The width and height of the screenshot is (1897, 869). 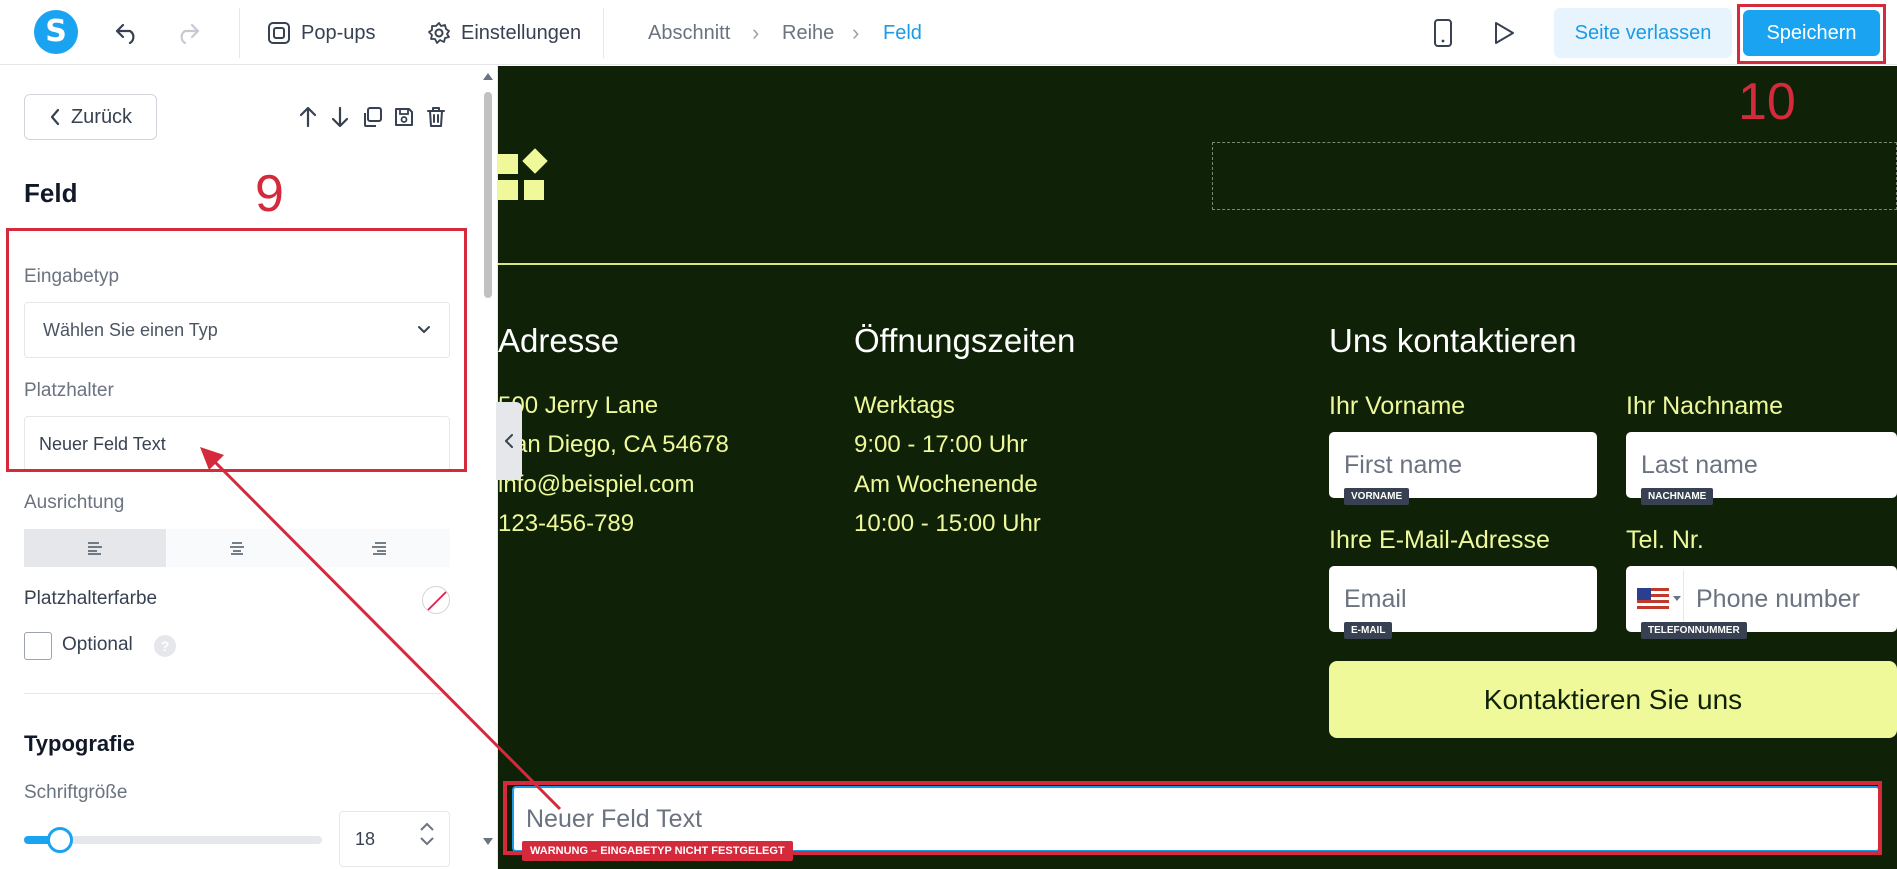 I want to click on play-preview-icon, so click(x=1504, y=33).